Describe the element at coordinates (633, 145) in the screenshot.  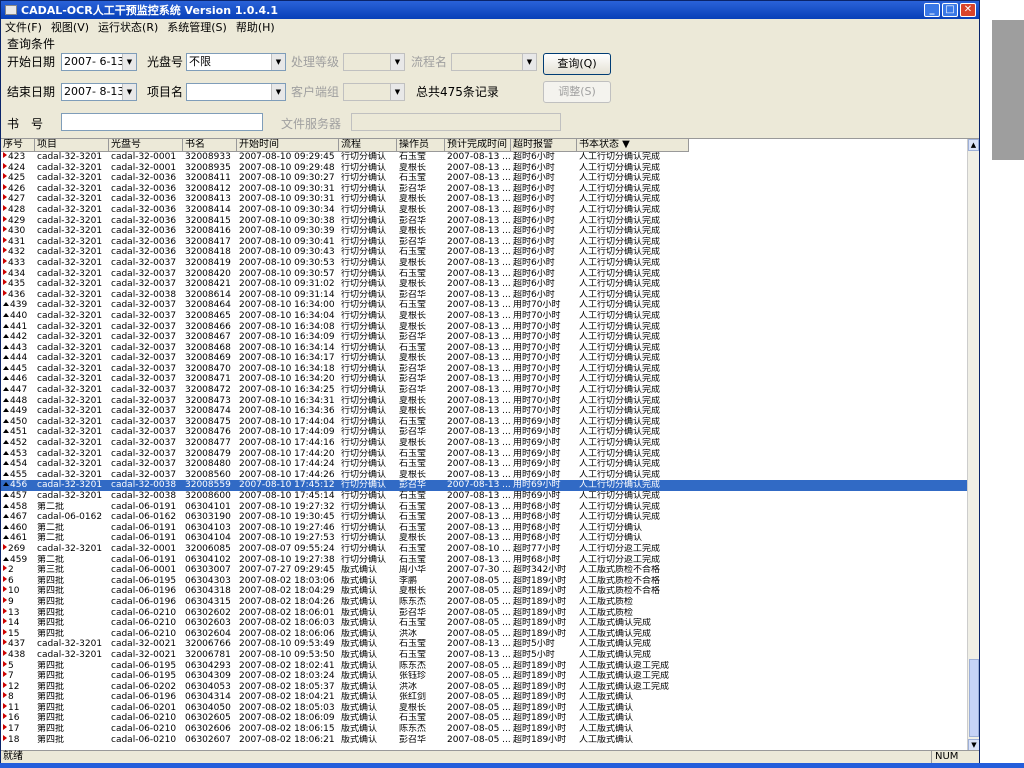
I see `header-col-book-status: 书本状态 ▼` at that location.